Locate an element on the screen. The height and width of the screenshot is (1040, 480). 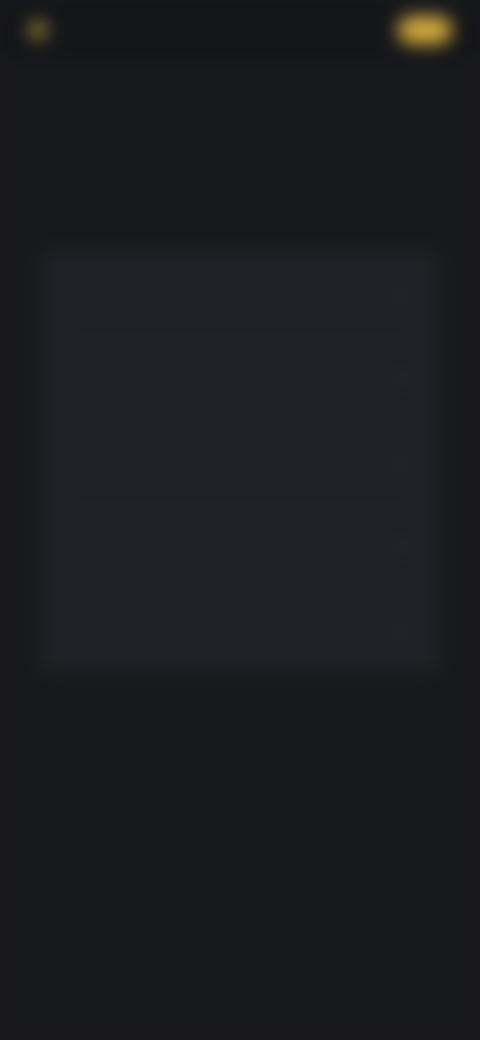
logo-mark-icon is located at coordinates (38, 30).